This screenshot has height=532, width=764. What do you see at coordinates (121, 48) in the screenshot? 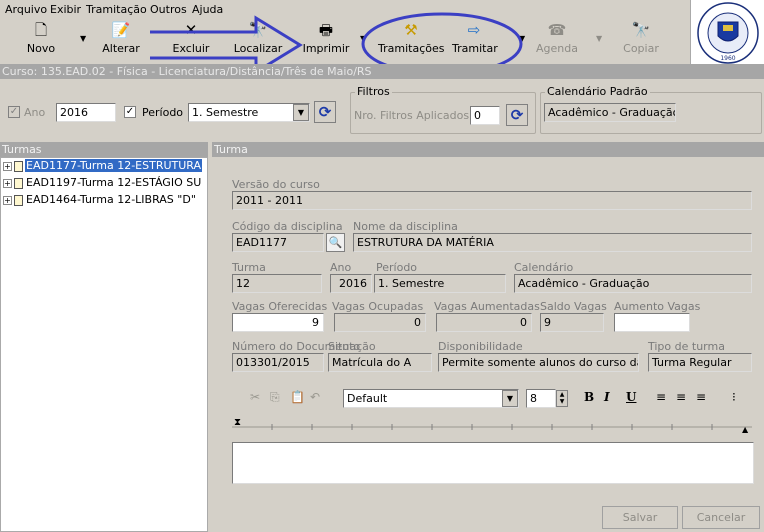
I see `alterar-label: Alterar` at bounding box center [121, 48].